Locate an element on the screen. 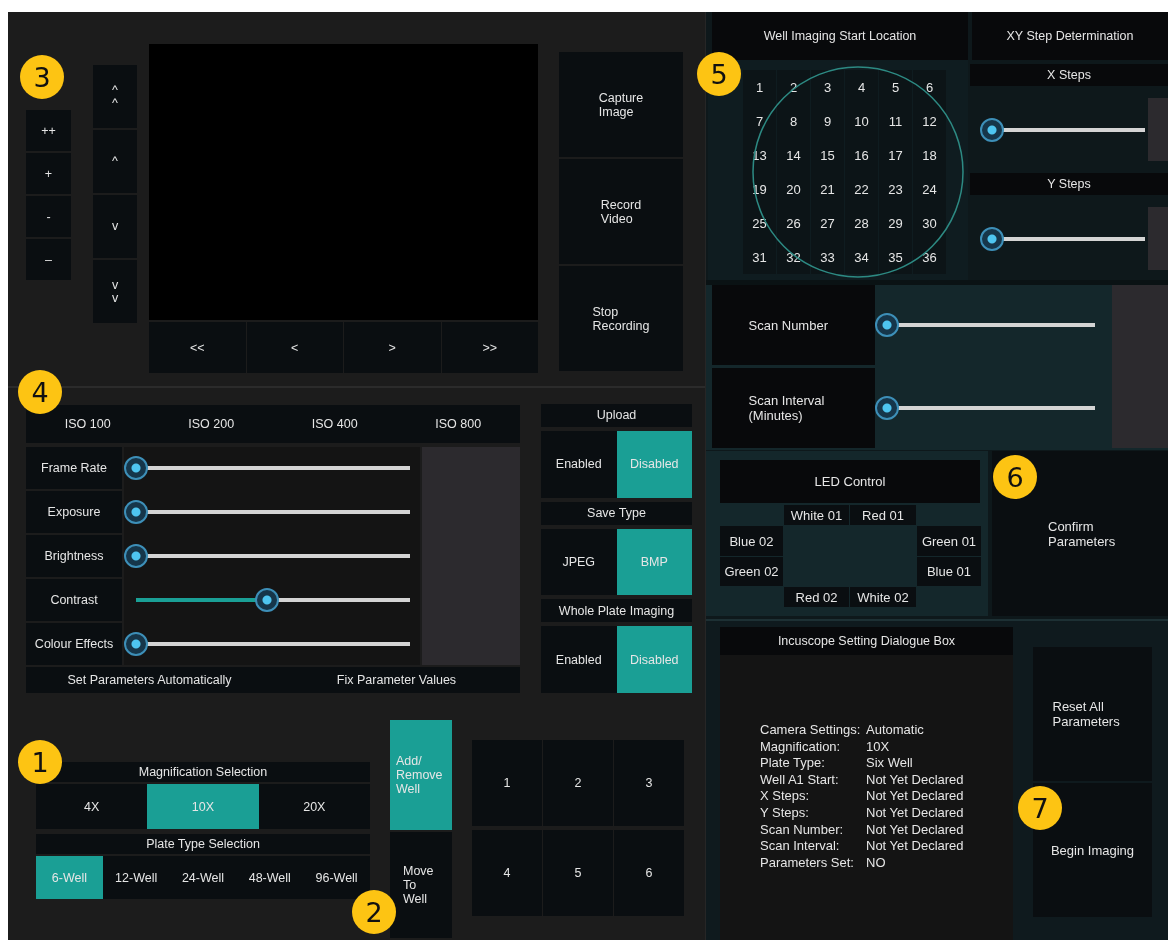  iso-button: ISO 400 is located at coordinates (335, 424).